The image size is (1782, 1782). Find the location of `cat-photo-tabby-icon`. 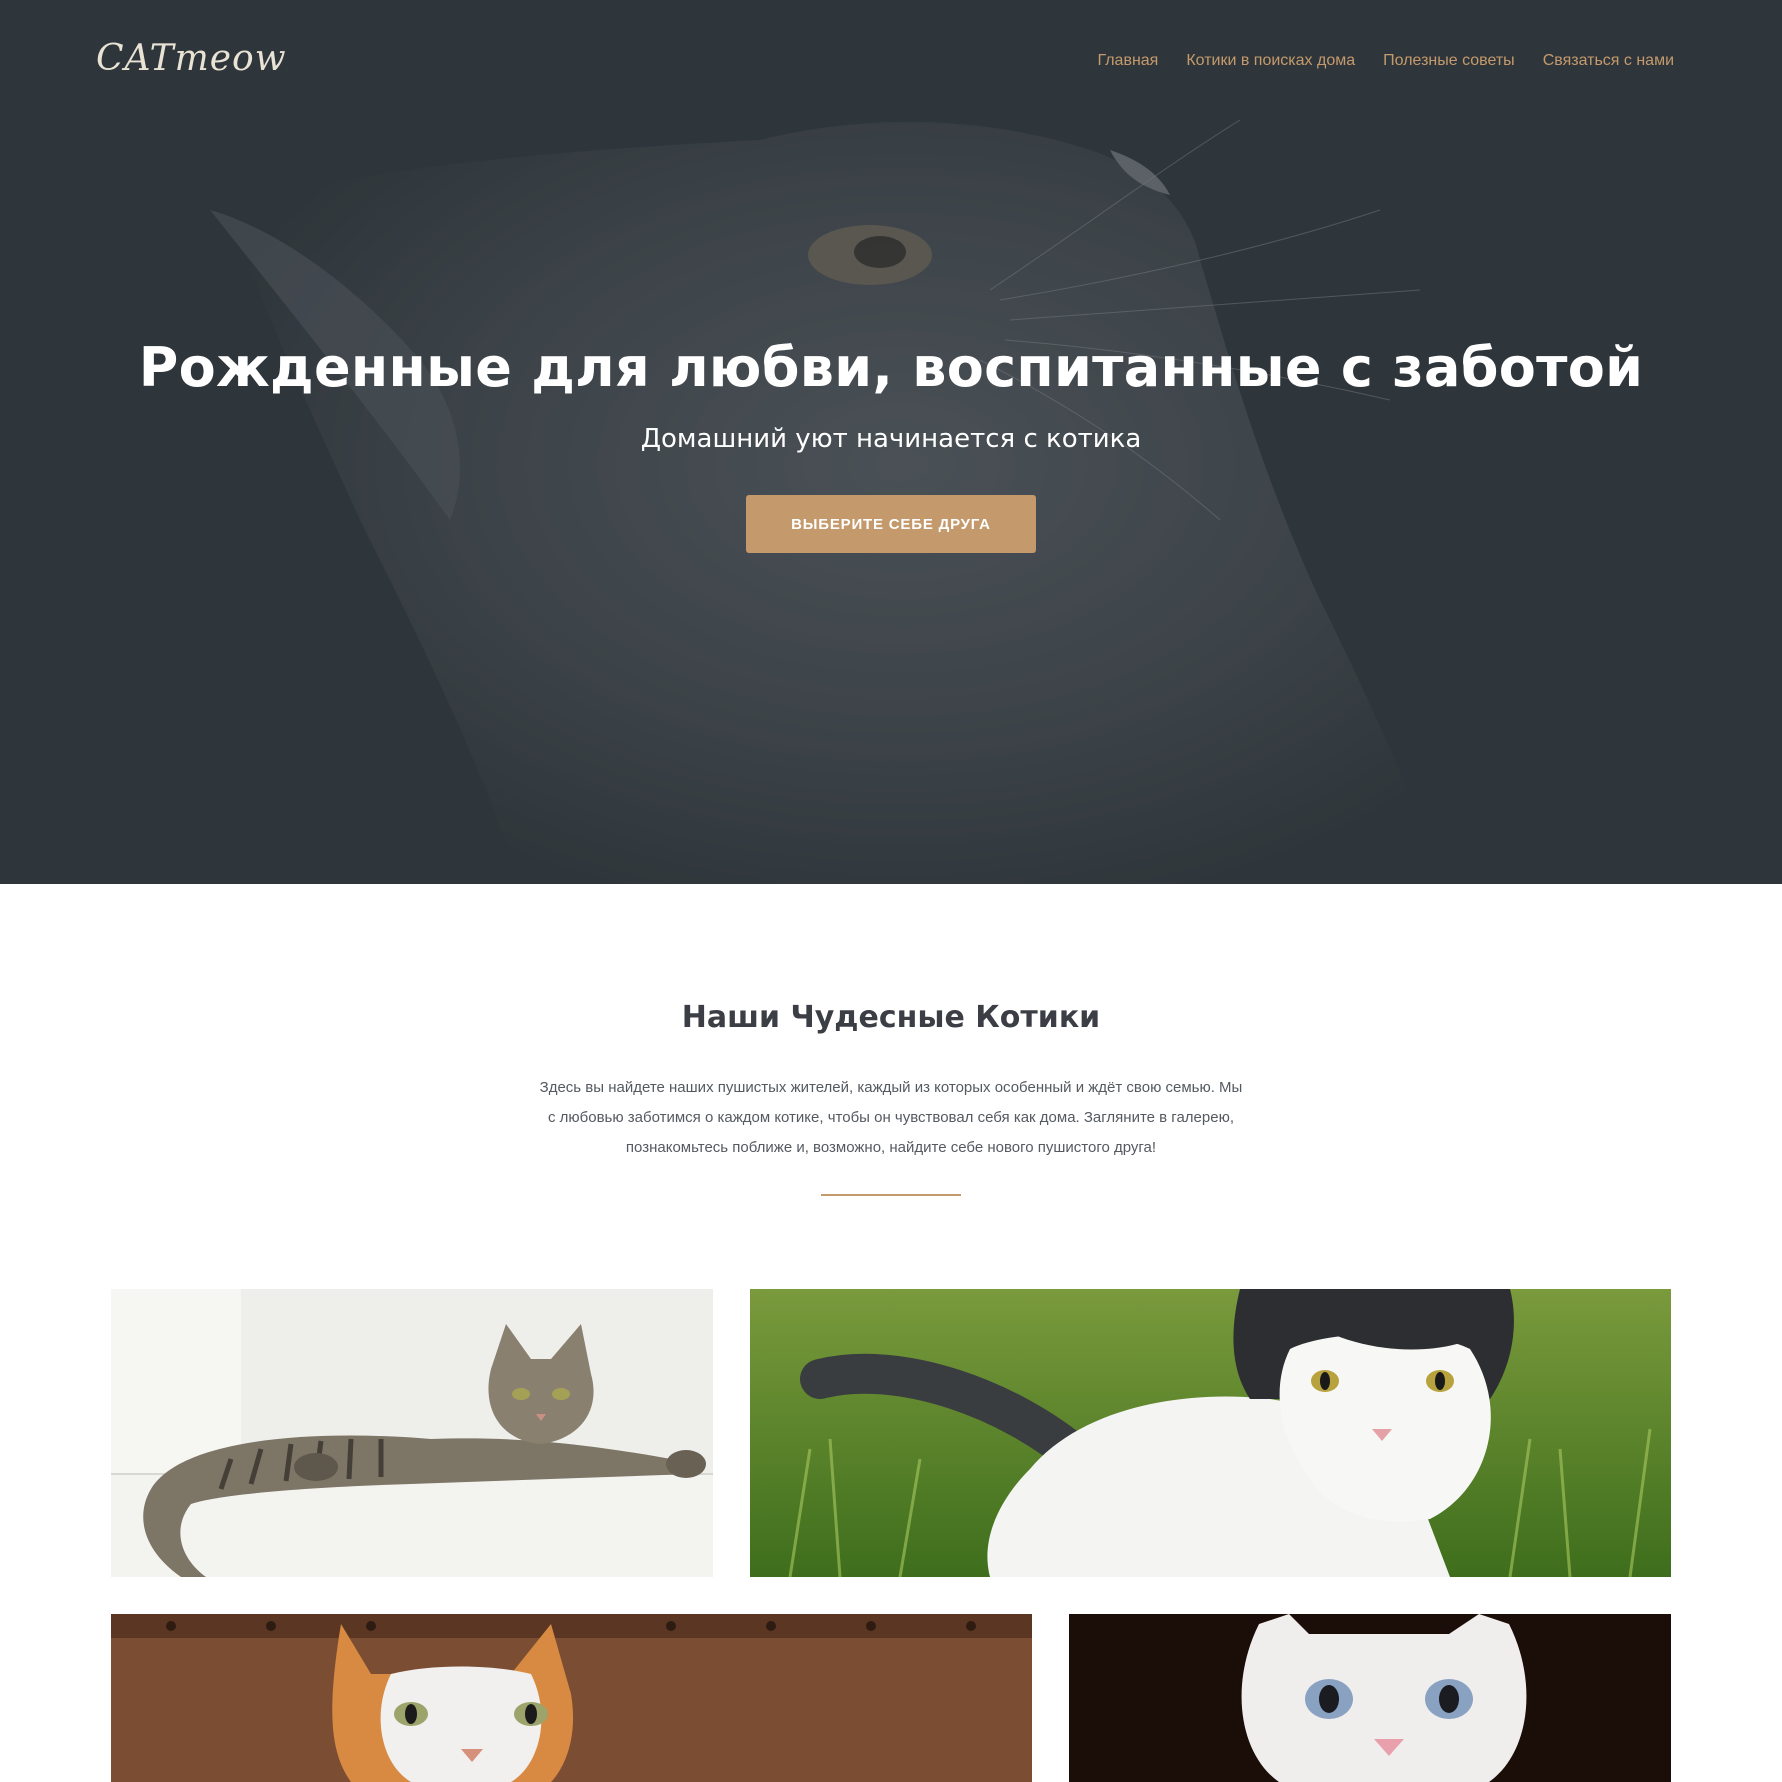

cat-photo-tabby-icon is located at coordinates (412, 1433).